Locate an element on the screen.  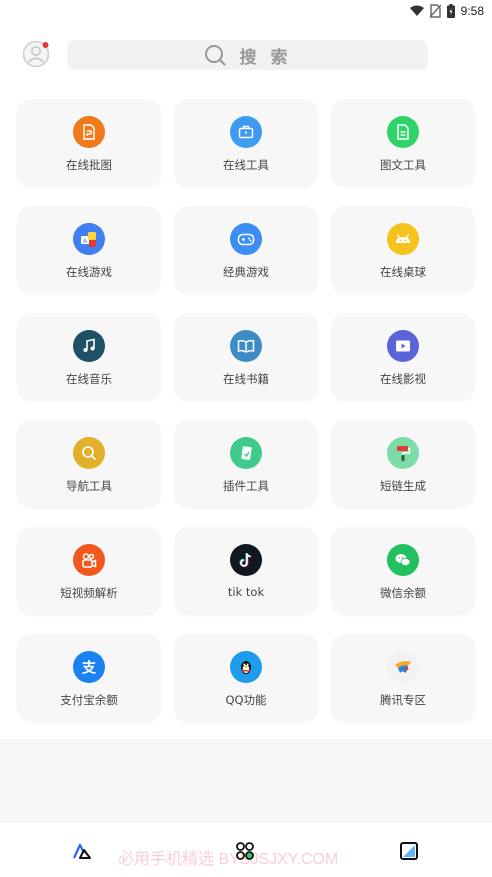
tile-text-tools: 图文工具 is located at coordinates (403, 143).